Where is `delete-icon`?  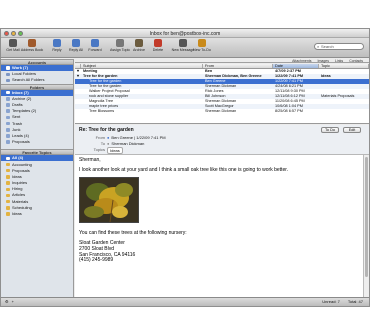 delete-icon is located at coordinates (158, 43).